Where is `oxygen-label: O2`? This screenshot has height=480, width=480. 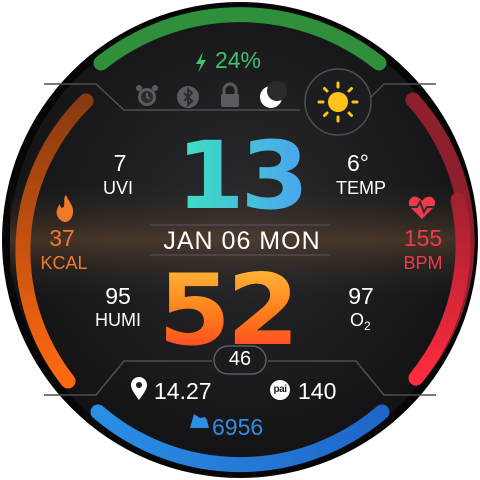
oxygen-label: O2 is located at coordinates (360, 321).